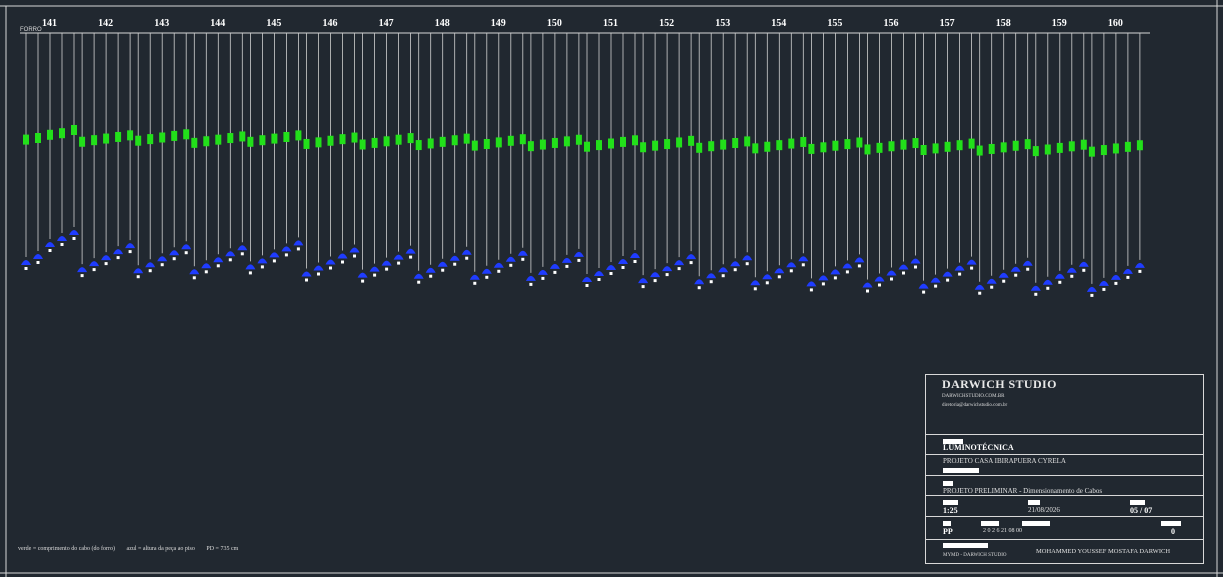 The height and width of the screenshot is (577, 1223). What do you see at coordinates (160, 549) in the screenshot?
I see `legend-blue: azul = altura da peça ao piso` at bounding box center [160, 549].